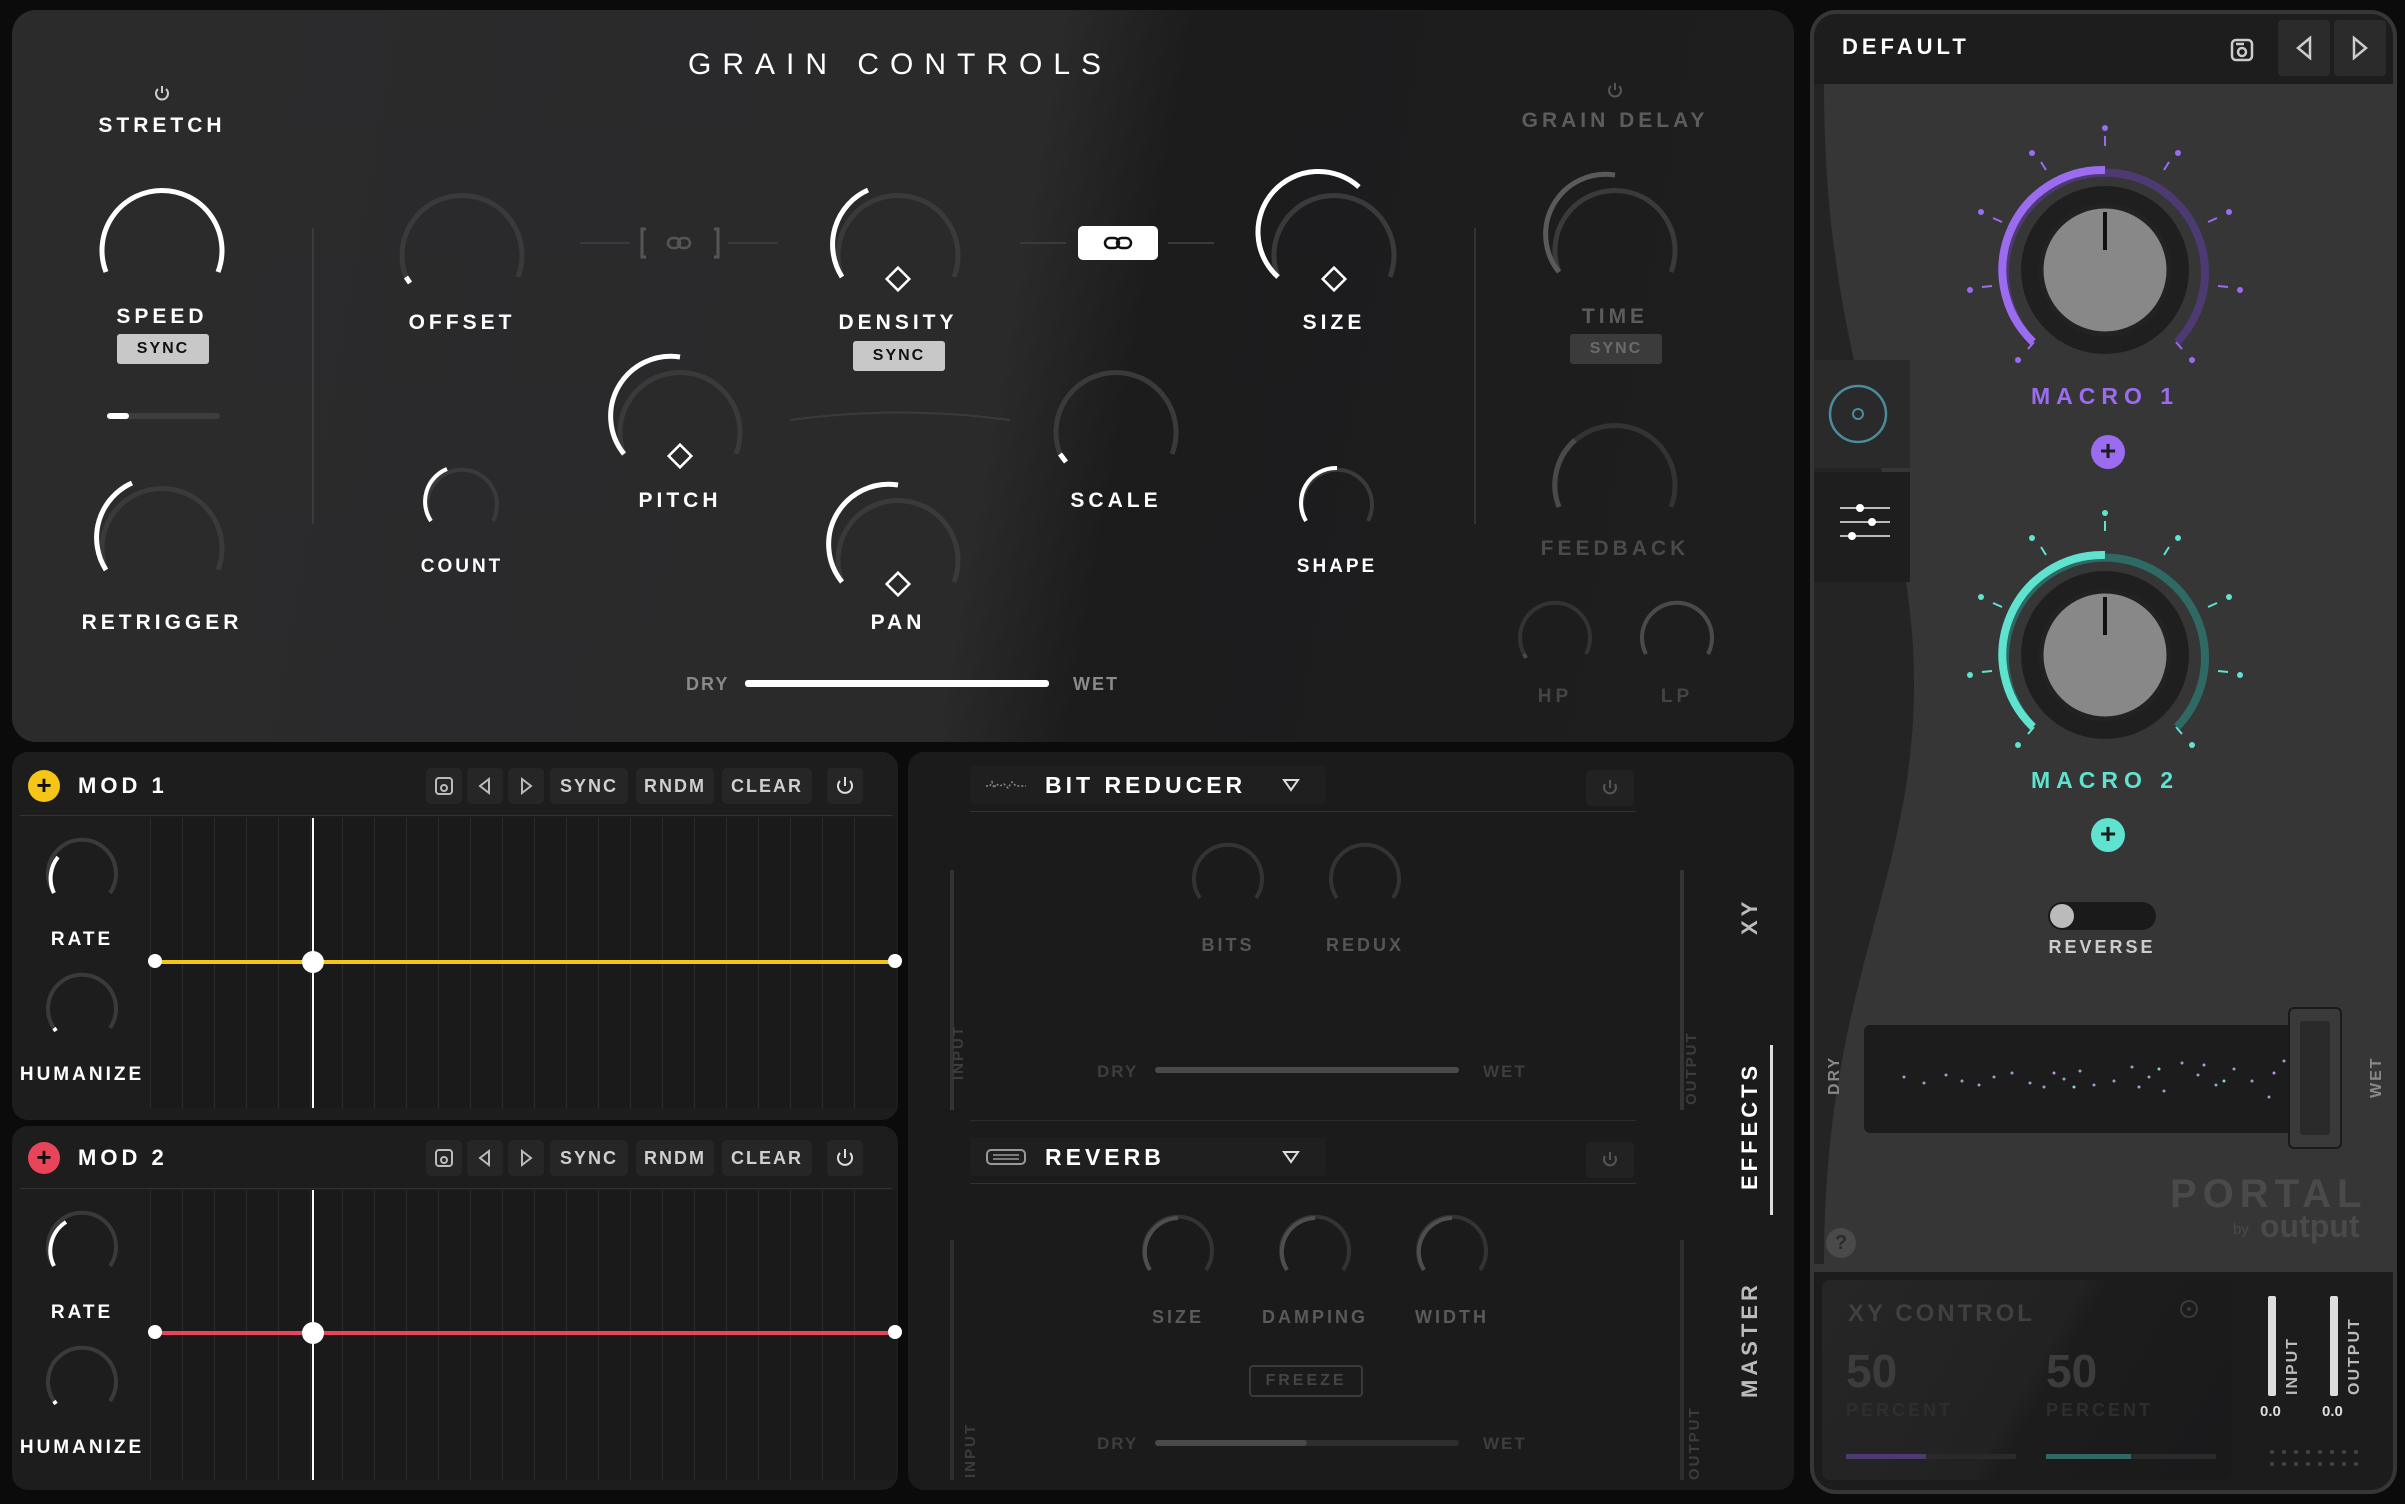  What do you see at coordinates (485, 786) in the screenshot?
I see `mod1-prev-icon` at bounding box center [485, 786].